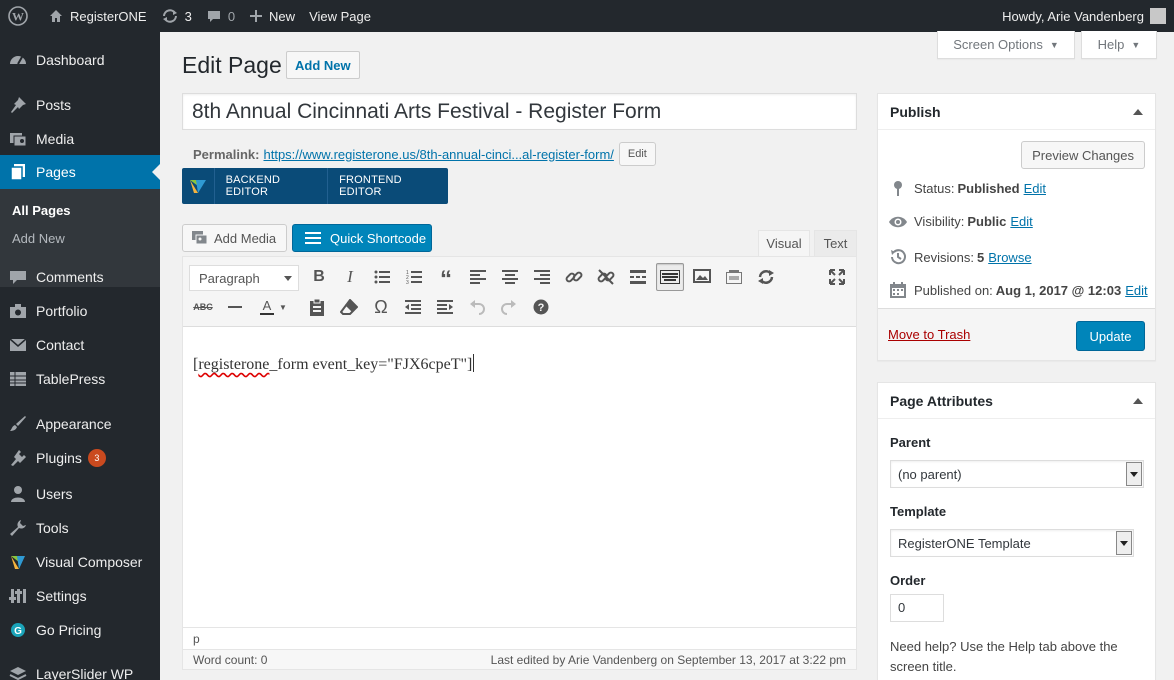 Image resolution: width=1174 pixels, height=680 pixels. Describe the element at coordinates (283, 307) in the screenshot. I see `text-color-dropdown: ▼` at that location.